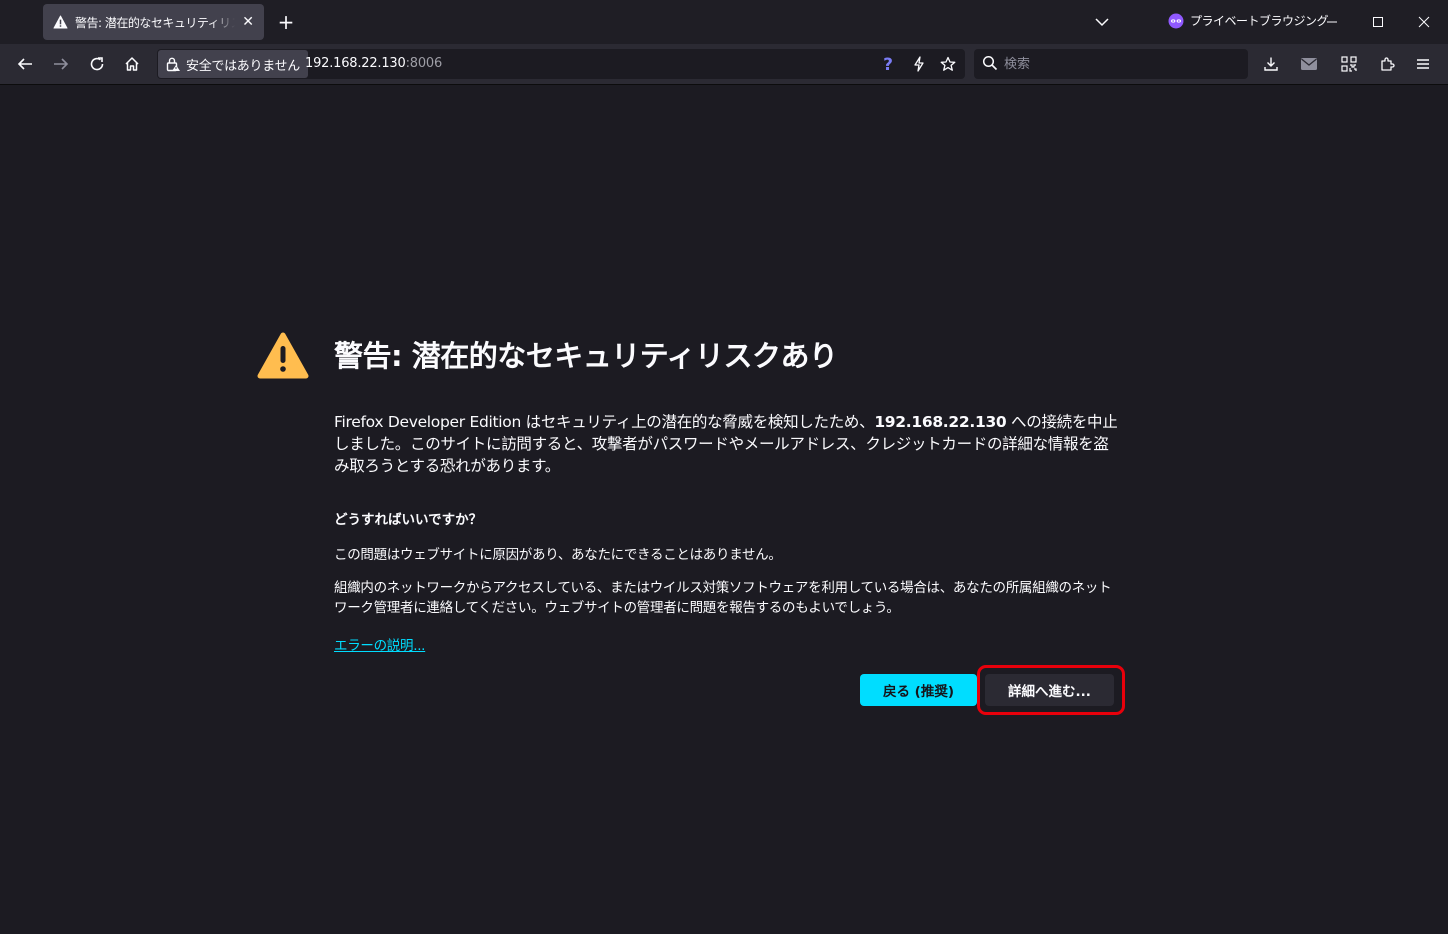  I want to click on private-mask-icon, so click(1176, 20).